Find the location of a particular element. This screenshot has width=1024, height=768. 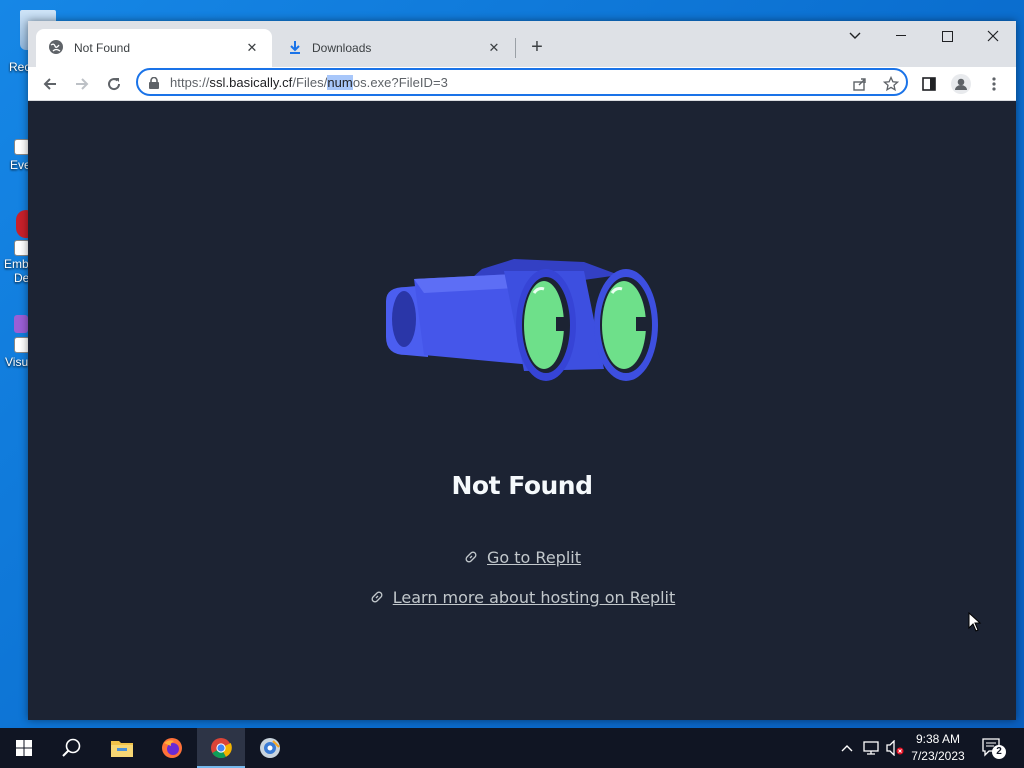

file-explorer-icon is located at coordinates (122, 749).